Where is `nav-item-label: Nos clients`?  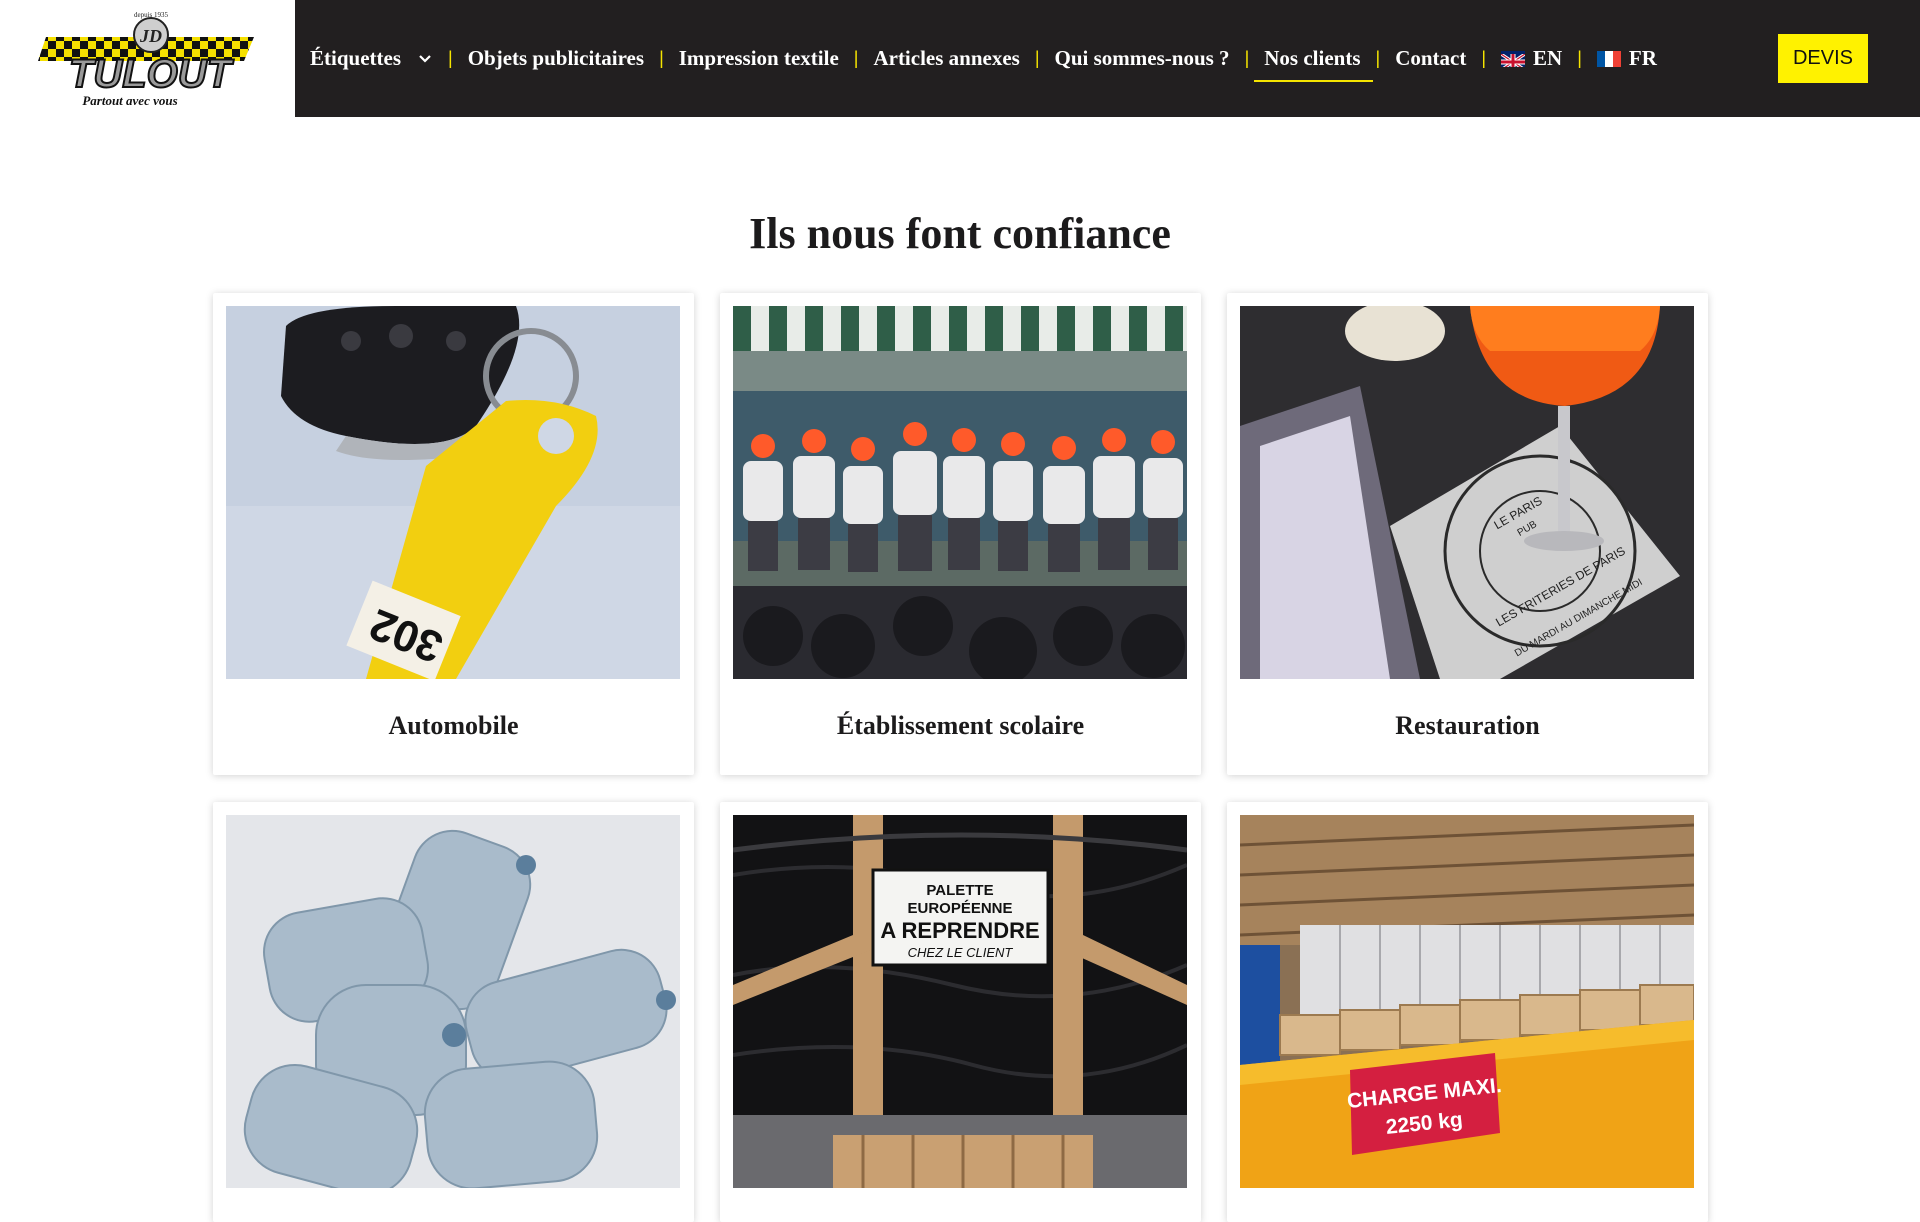 nav-item-label: Nos clients is located at coordinates (1312, 58).